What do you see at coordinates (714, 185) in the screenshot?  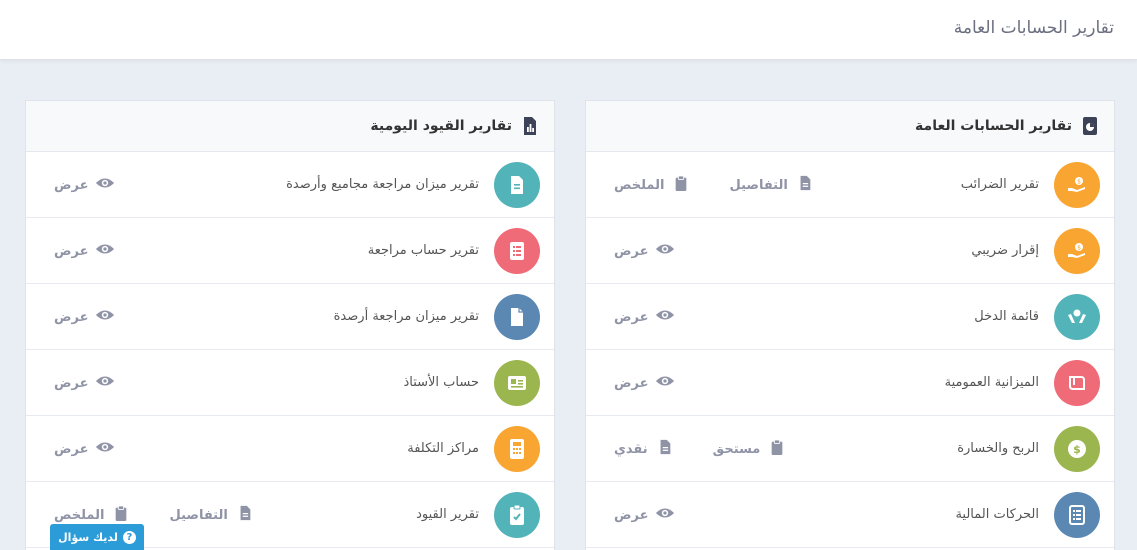 I see `row-actions: الملخص التفاصيل` at bounding box center [714, 185].